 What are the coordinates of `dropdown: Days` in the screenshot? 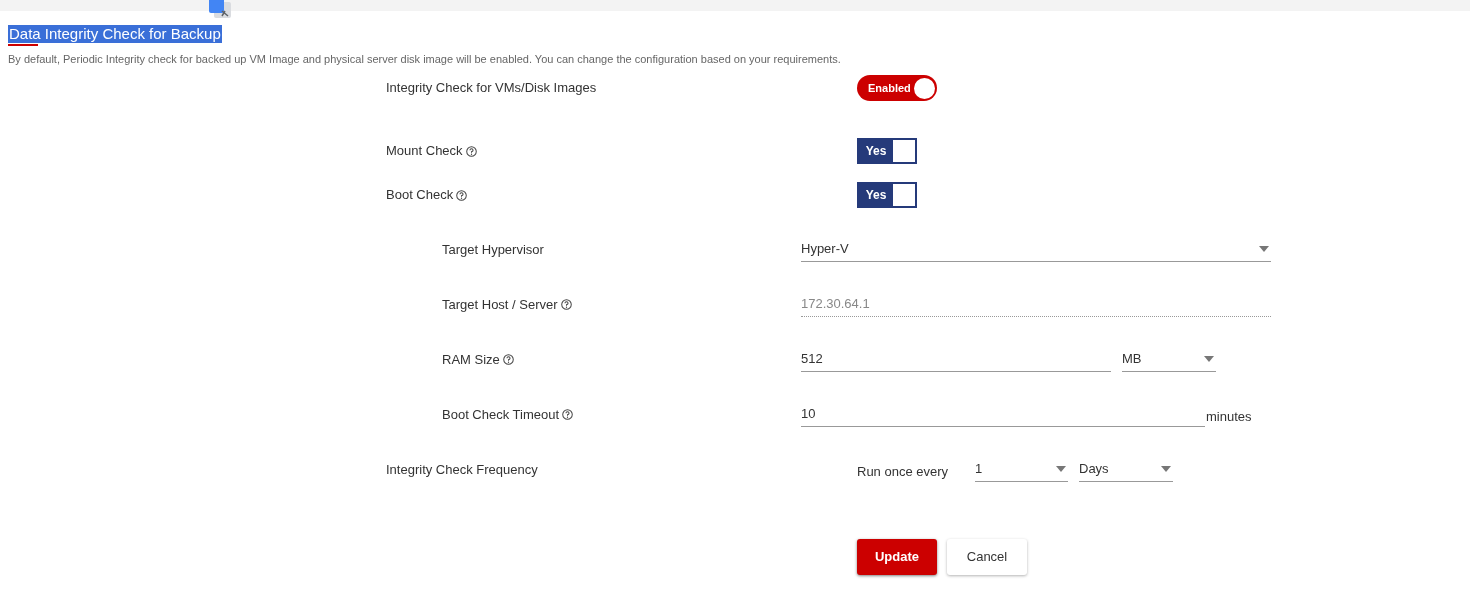 It's located at (1126, 469).